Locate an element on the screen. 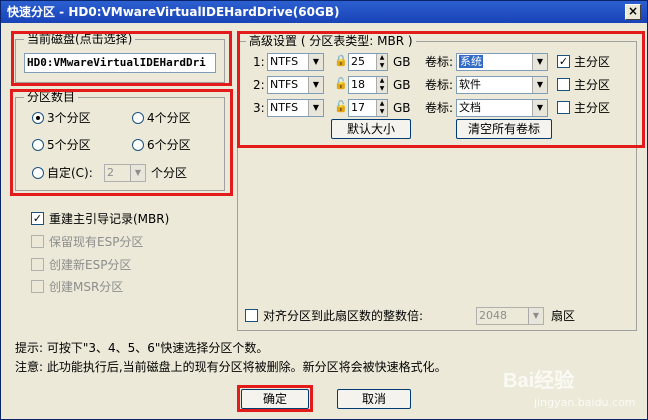 This screenshot has width=648, height=420. row-3-primary-checkbox is located at coordinates (563, 107).